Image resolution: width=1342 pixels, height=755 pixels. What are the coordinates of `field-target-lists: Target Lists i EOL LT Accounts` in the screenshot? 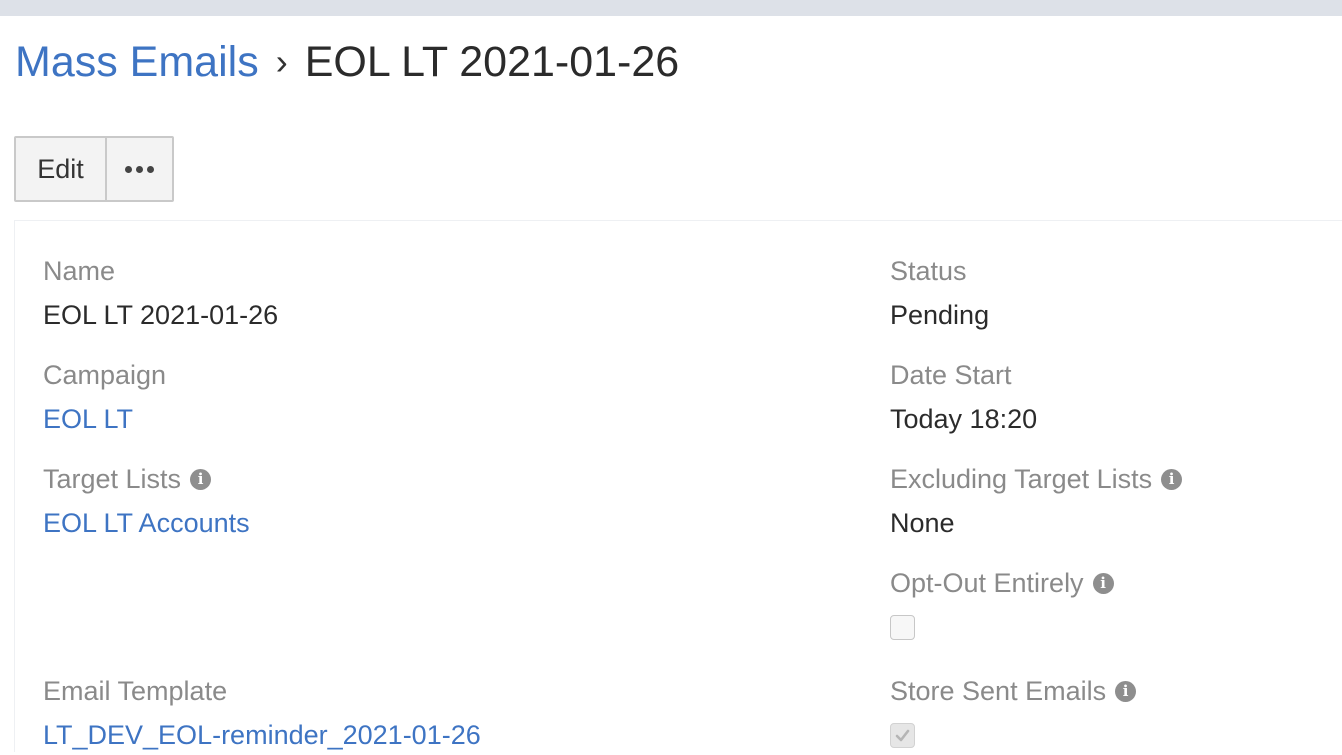 It's located at (146, 502).